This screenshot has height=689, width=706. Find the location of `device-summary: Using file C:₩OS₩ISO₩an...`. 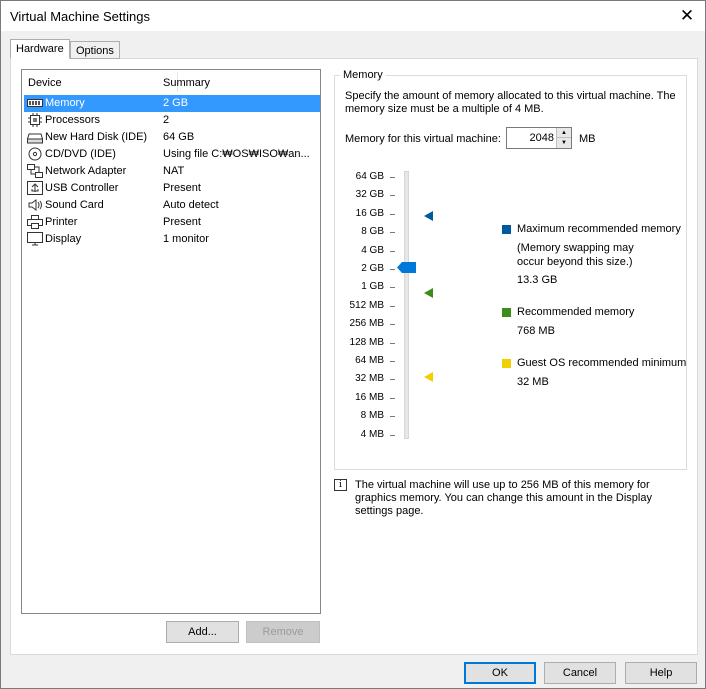

device-summary: Using file C:₩OS₩ISO₩an... is located at coordinates (236, 154).